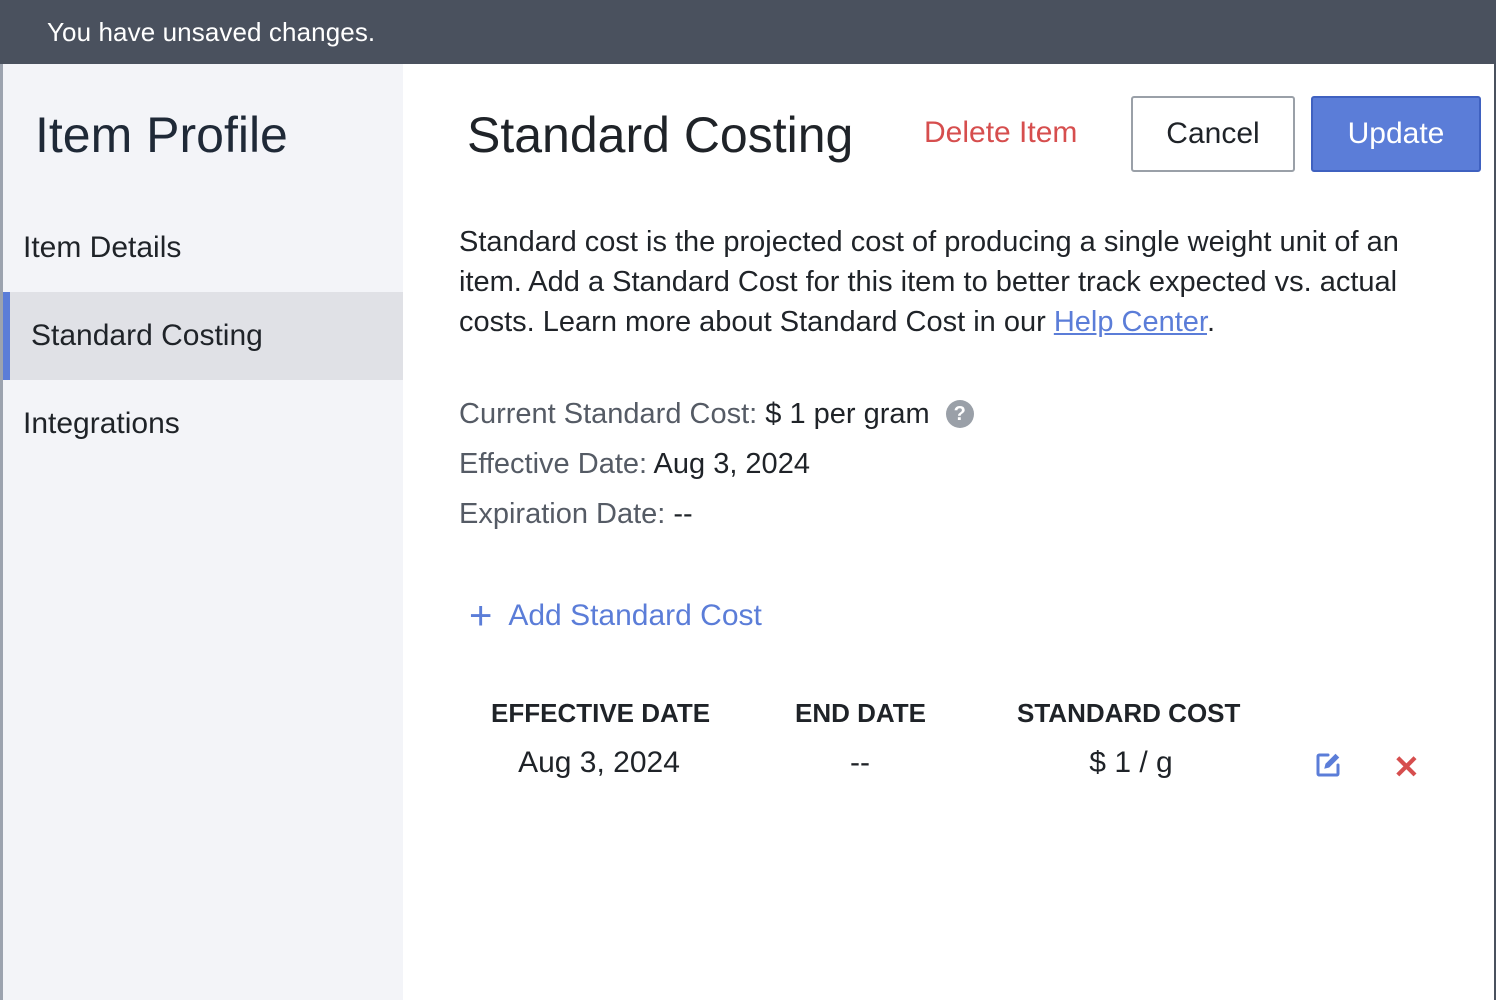 The image size is (1496, 1000). What do you see at coordinates (147, 335) in the screenshot?
I see `sidebar-item-label: Standard Costing` at bounding box center [147, 335].